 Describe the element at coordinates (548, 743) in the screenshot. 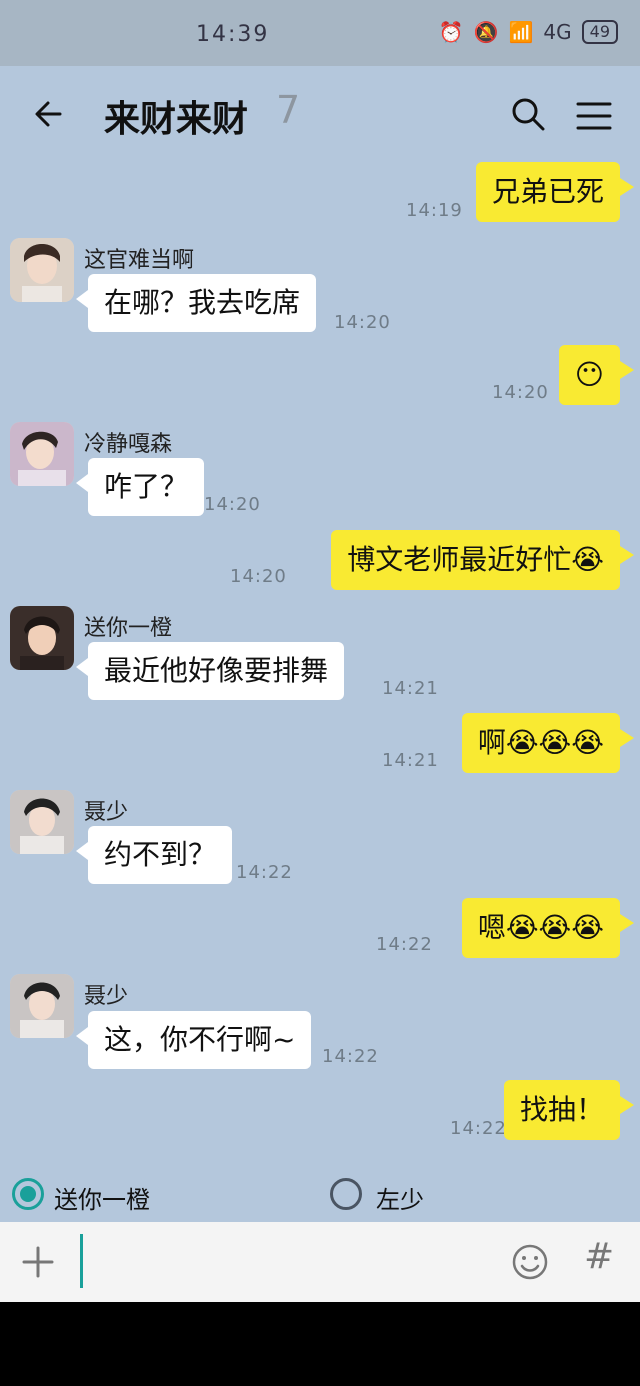

I see `message-bubble: 啊😭😭😭` at that location.